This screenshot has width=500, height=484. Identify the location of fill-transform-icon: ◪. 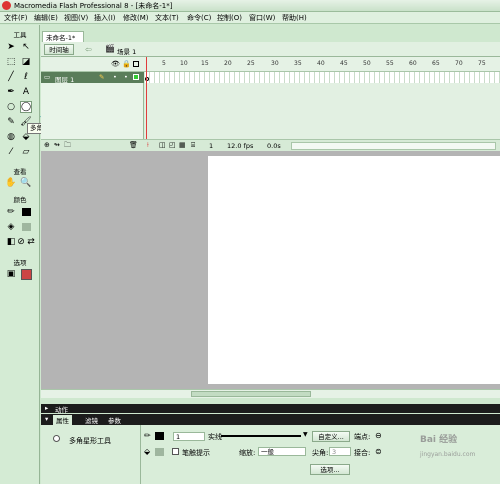
(26, 62).